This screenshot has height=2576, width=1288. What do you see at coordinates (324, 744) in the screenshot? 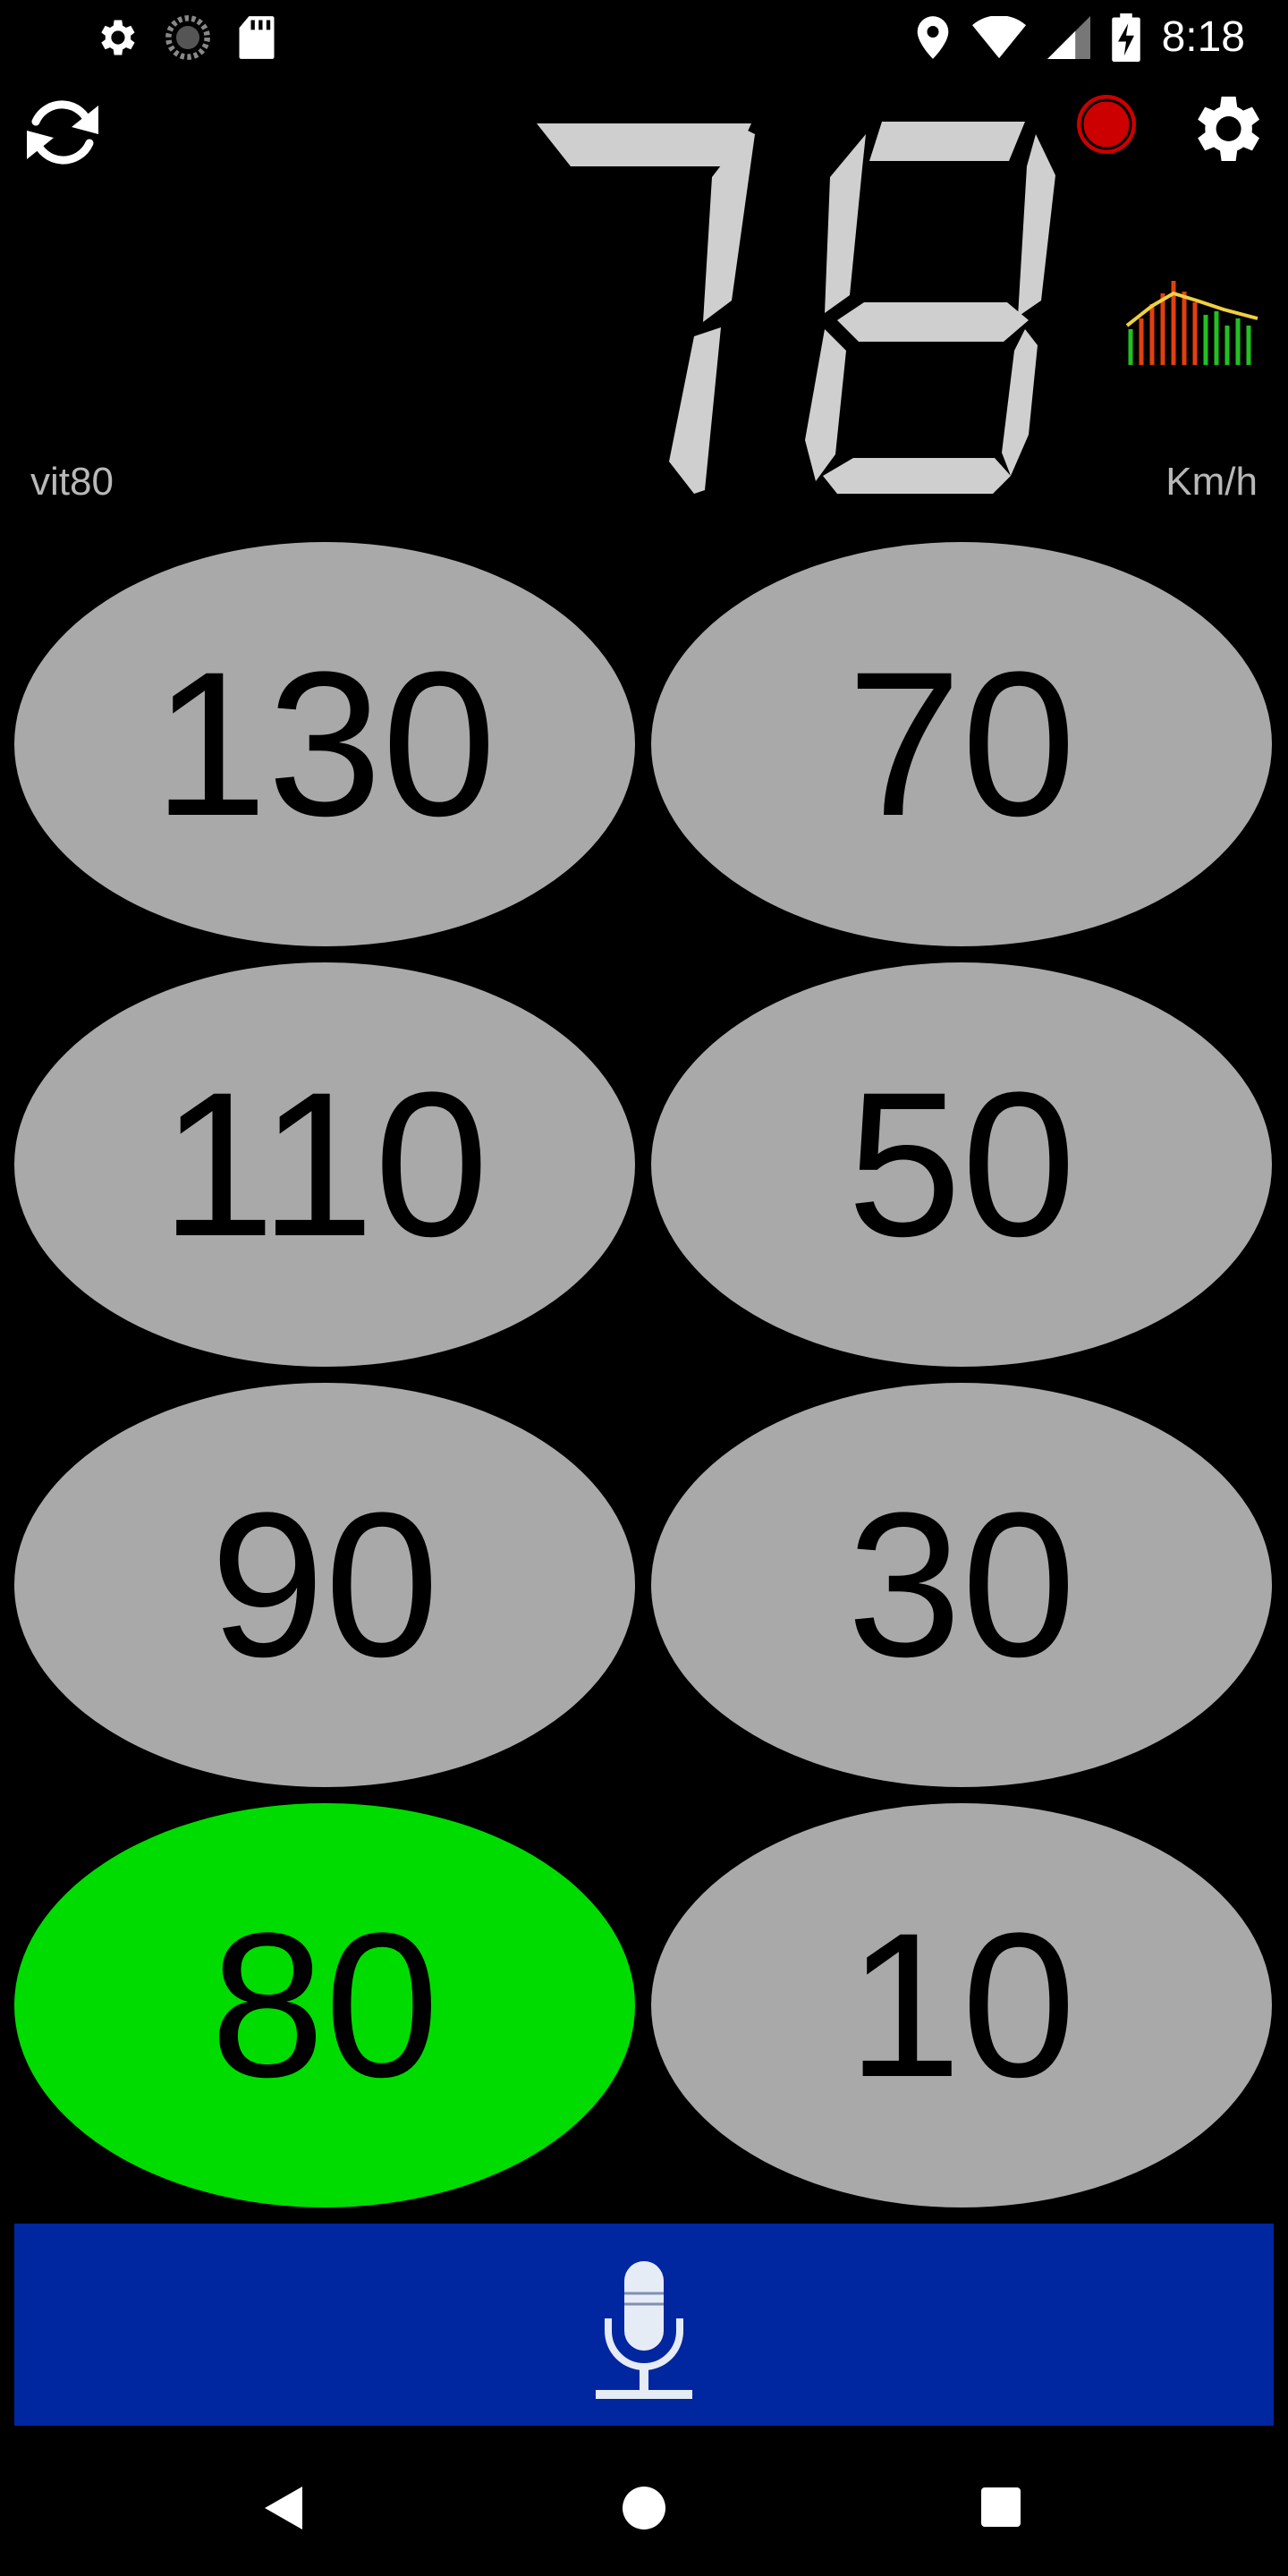
I see `limit-130-button: 130` at bounding box center [324, 744].